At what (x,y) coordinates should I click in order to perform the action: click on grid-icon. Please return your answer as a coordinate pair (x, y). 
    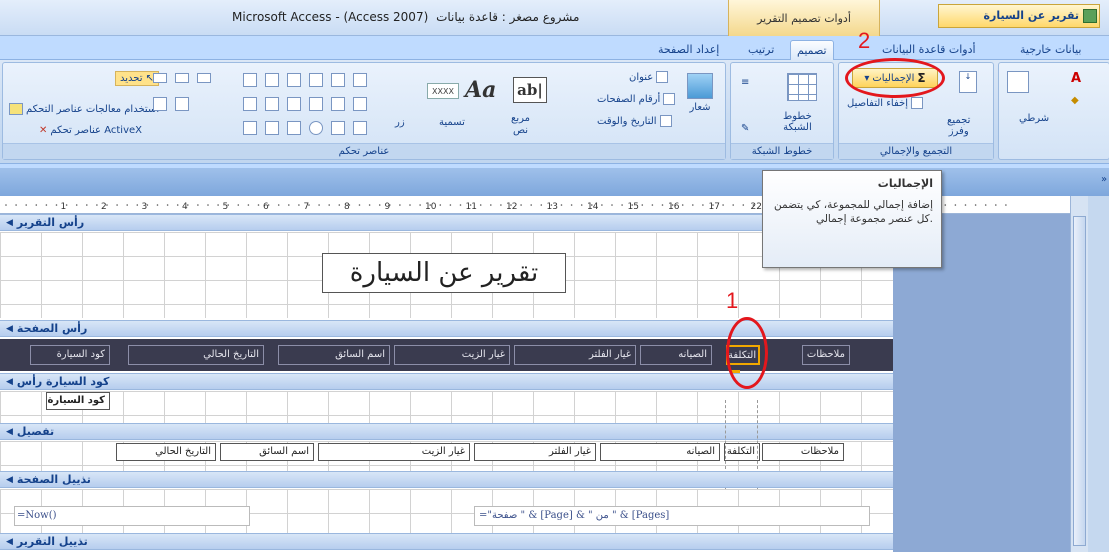
    Looking at the image, I should click on (802, 87).